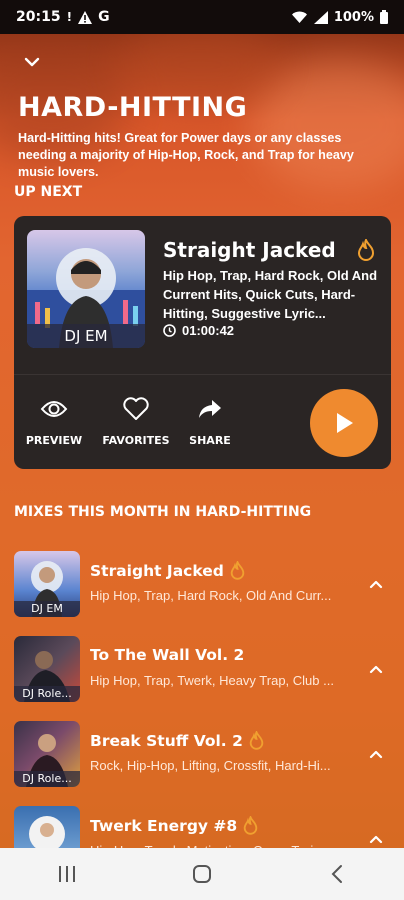 The image size is (404, 900). What do you see at coordinates (208, 330) in the screenshot?
I see `duration-value: 01:00:42` at bounding box center [208, 330].